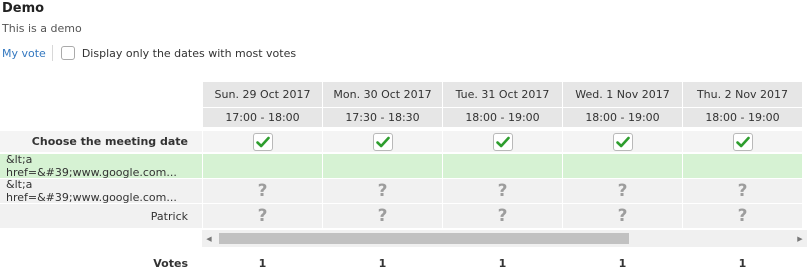 This screenshot has height=272, width=809. I want to click on poll-title: Demo, so click(23, 8).